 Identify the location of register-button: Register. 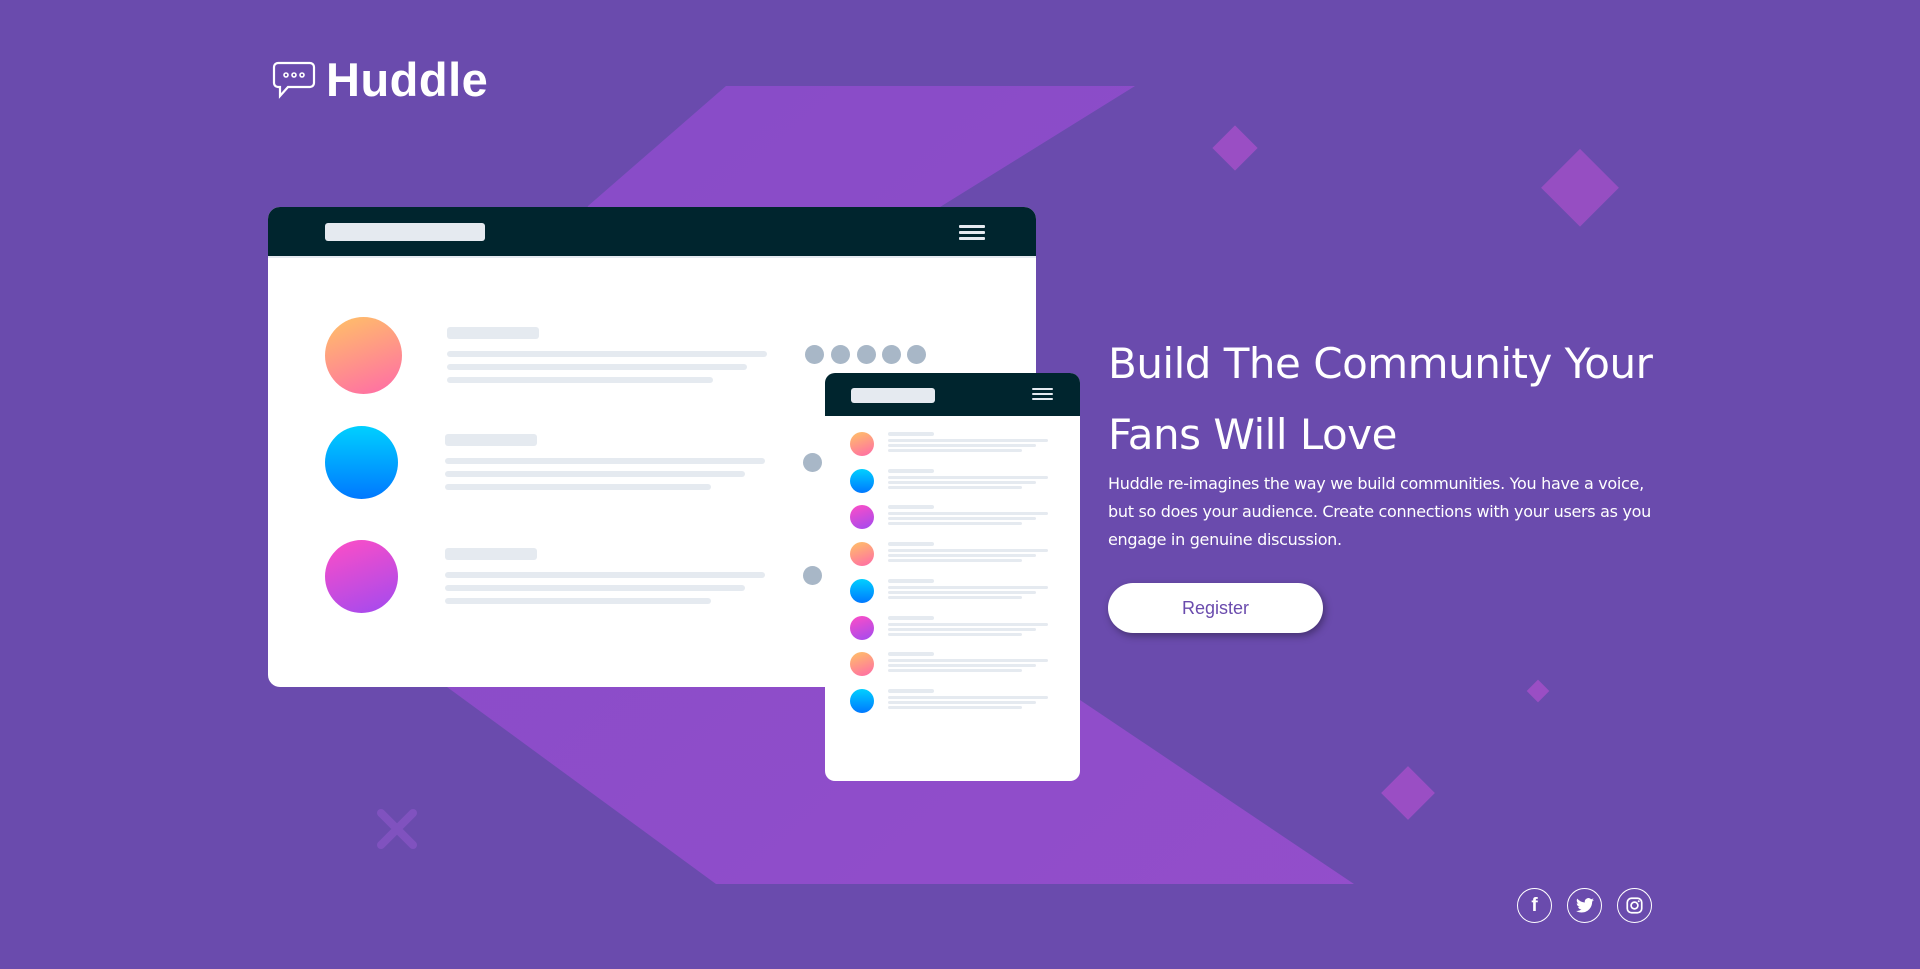
(1215, 608).